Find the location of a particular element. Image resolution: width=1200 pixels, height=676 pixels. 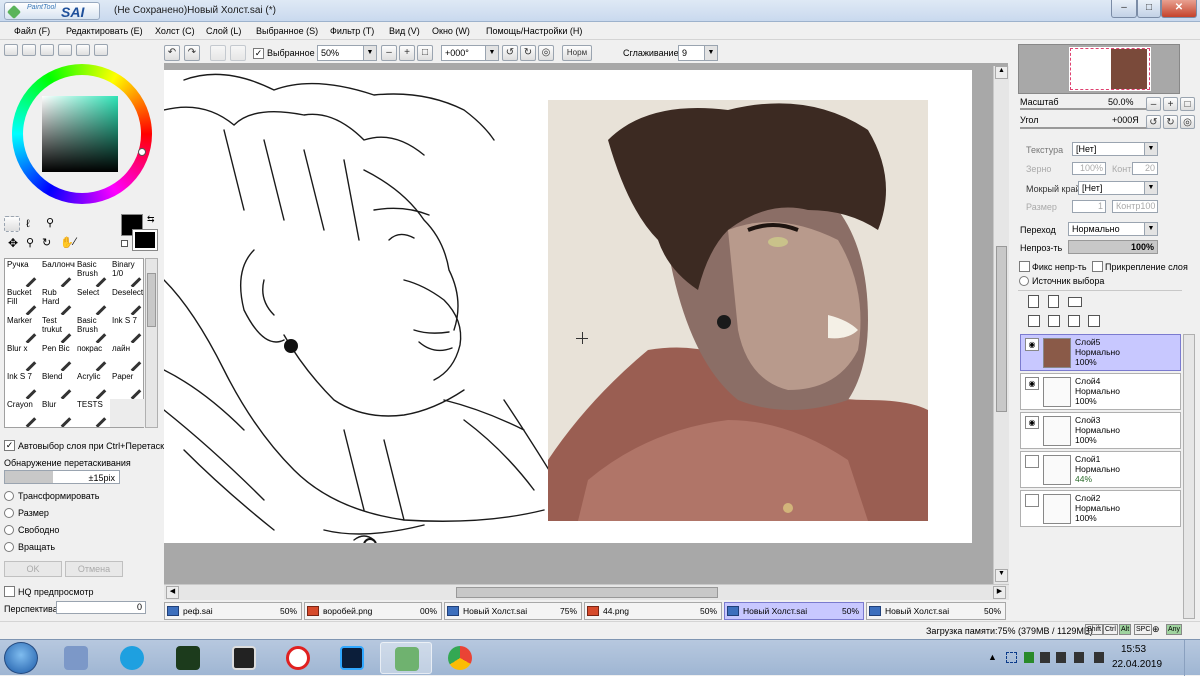

clock-date: 22.04.2019 is located at coordinates (1137, 664).